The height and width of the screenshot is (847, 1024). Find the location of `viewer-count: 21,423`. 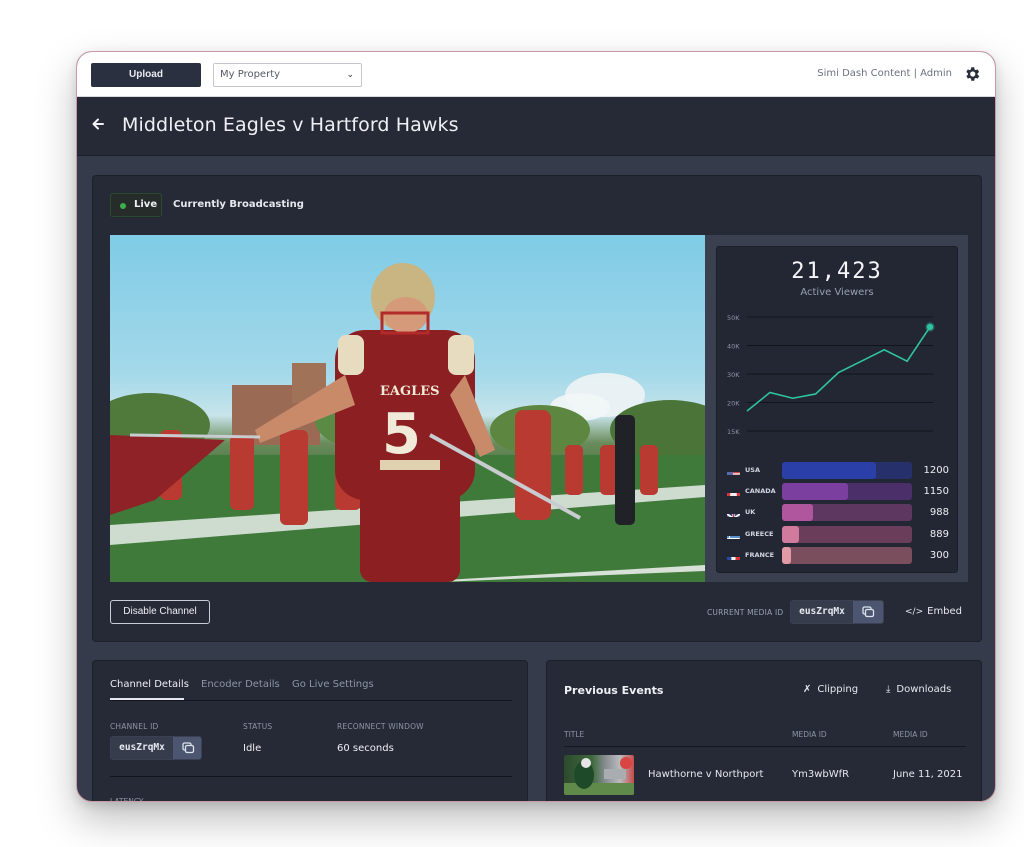

viewer-count: 21,423 is located at coordinates (837, 271).